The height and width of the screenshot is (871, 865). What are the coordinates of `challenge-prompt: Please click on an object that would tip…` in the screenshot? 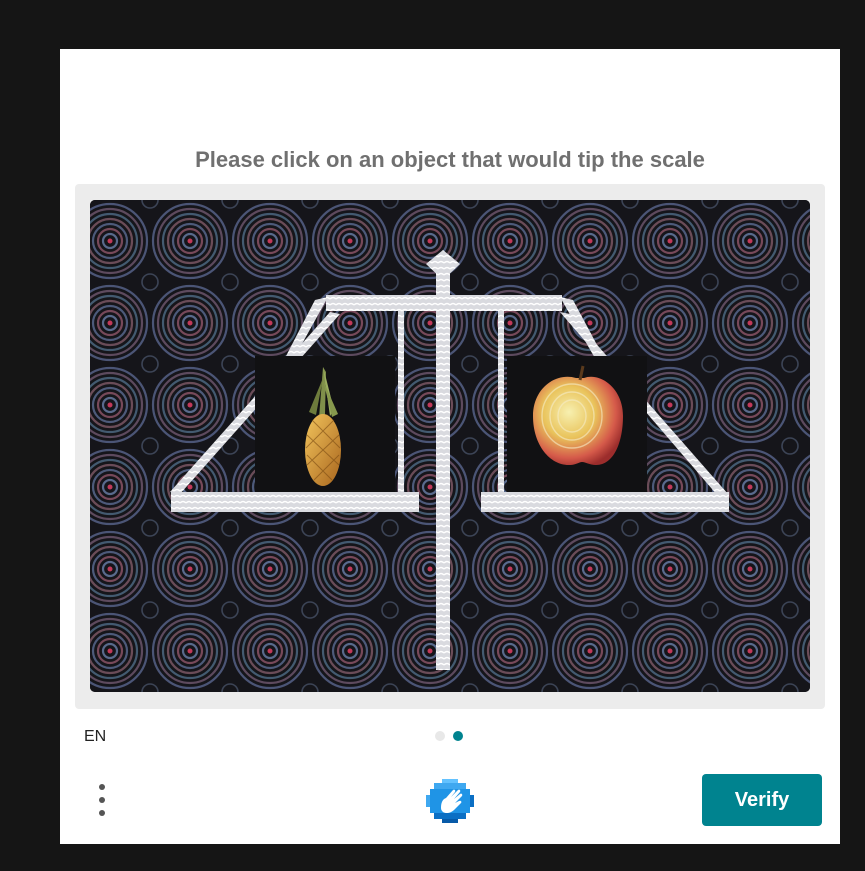 It's located at (450, 159).